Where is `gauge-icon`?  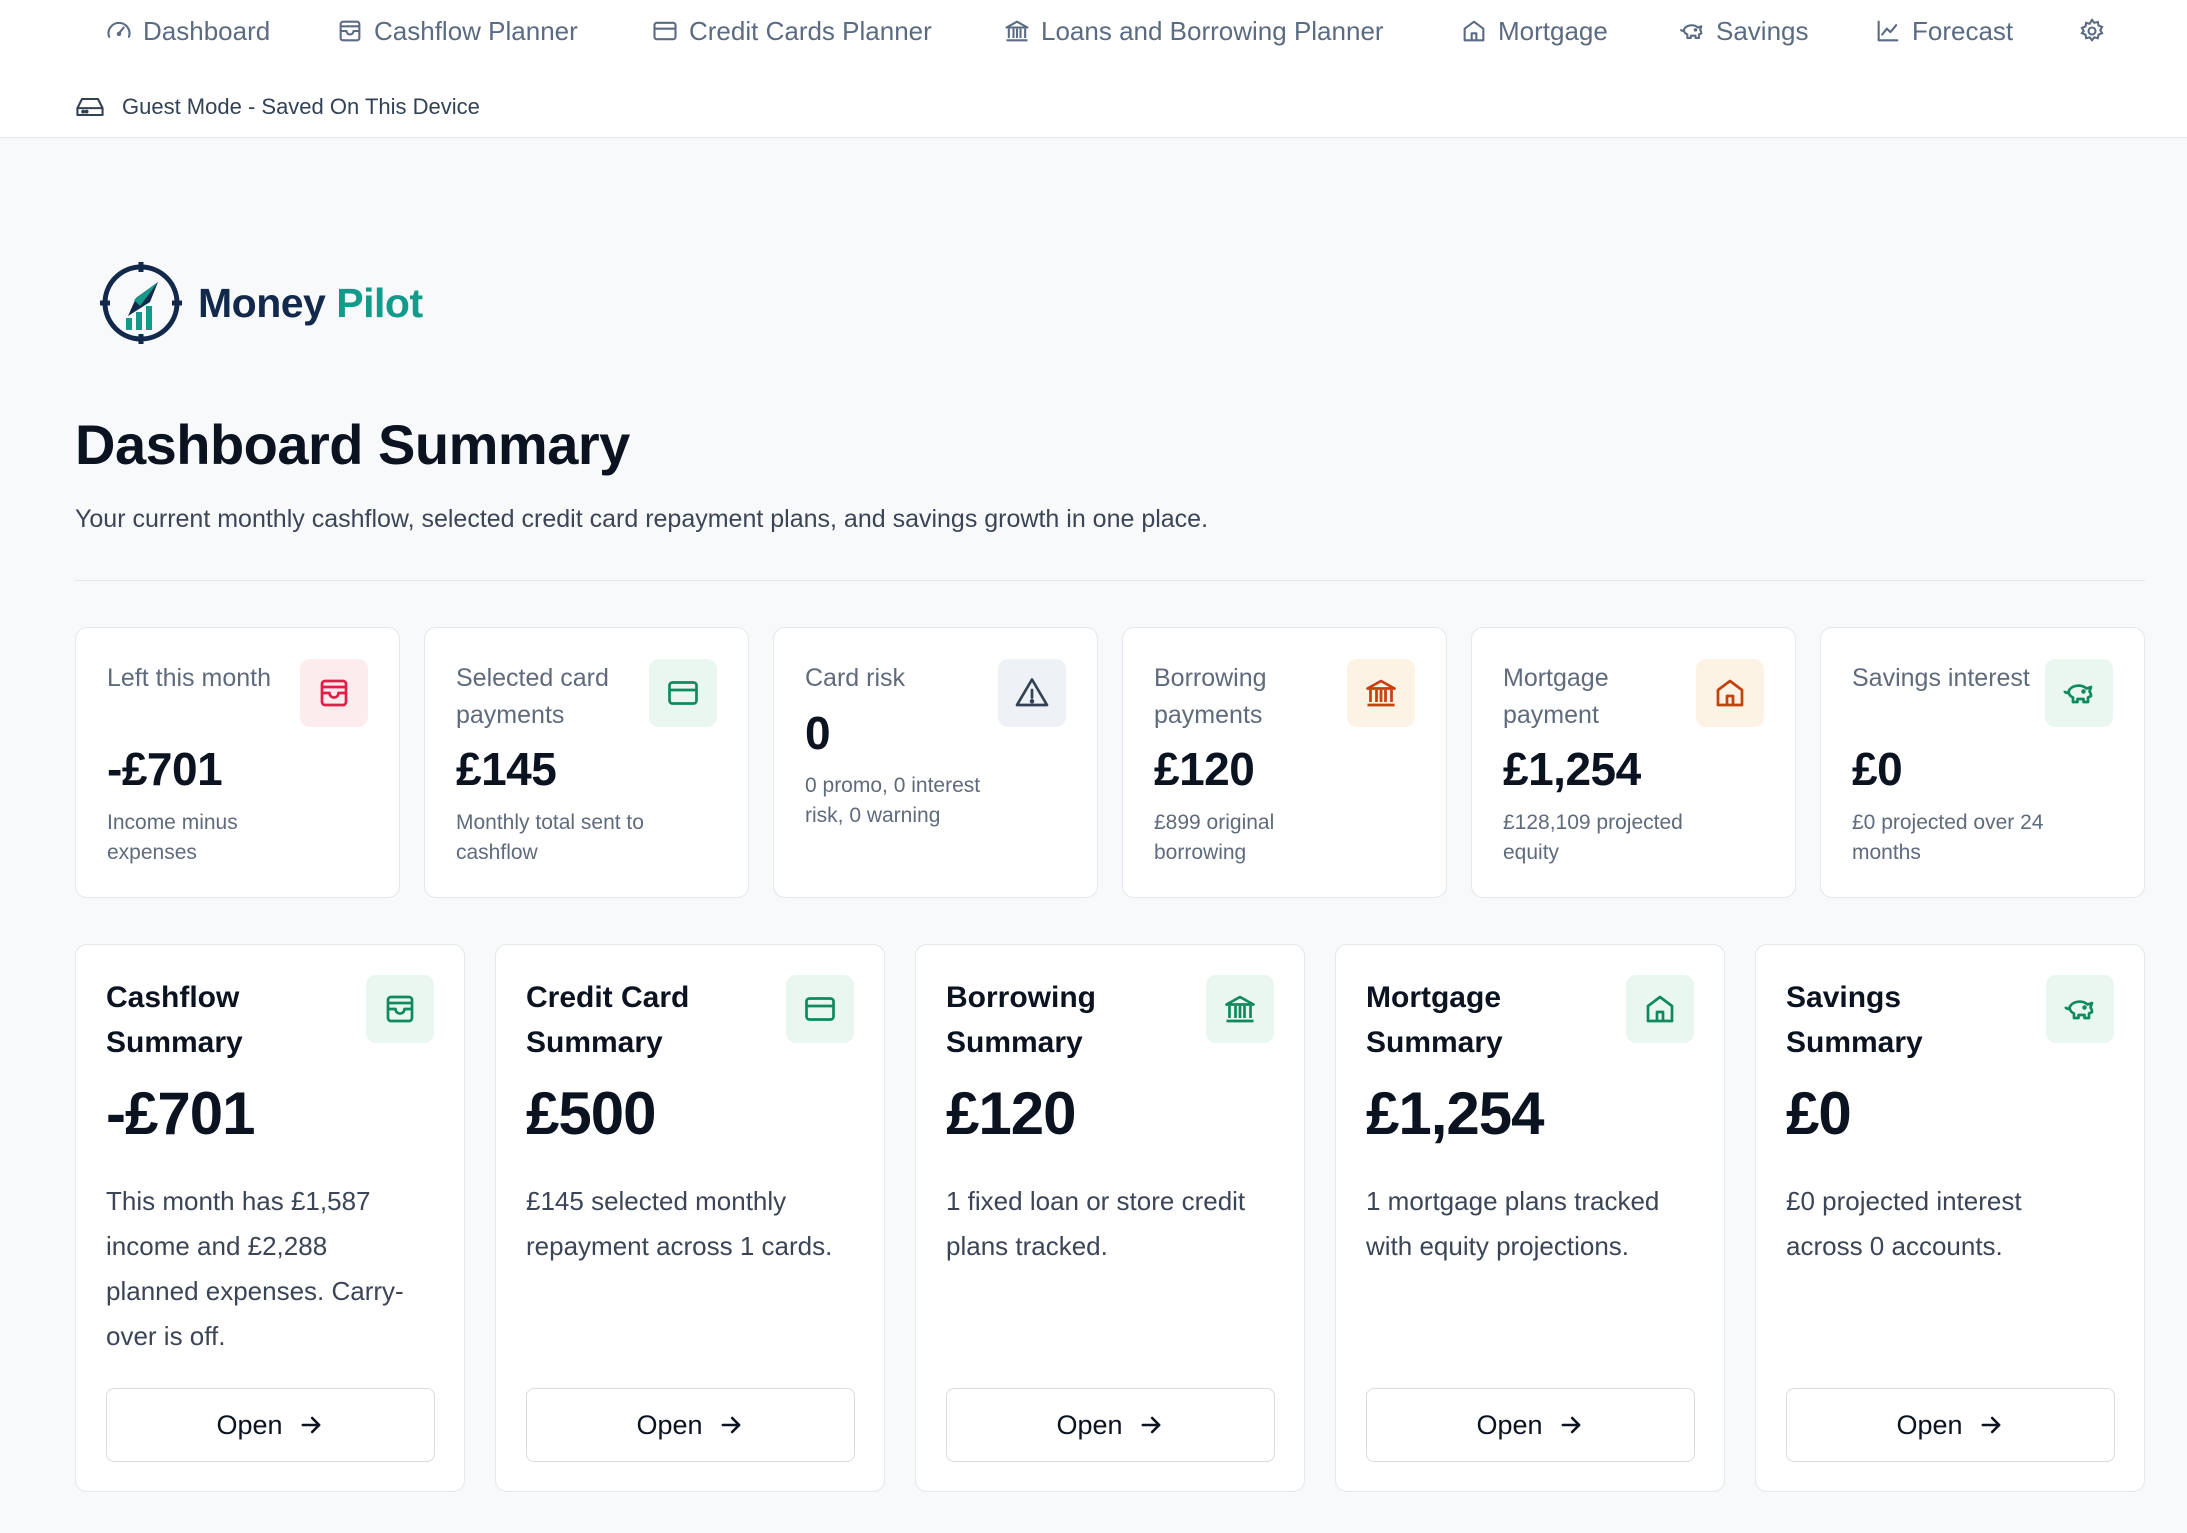
gauge-icon is located at coordinates (119, 29).